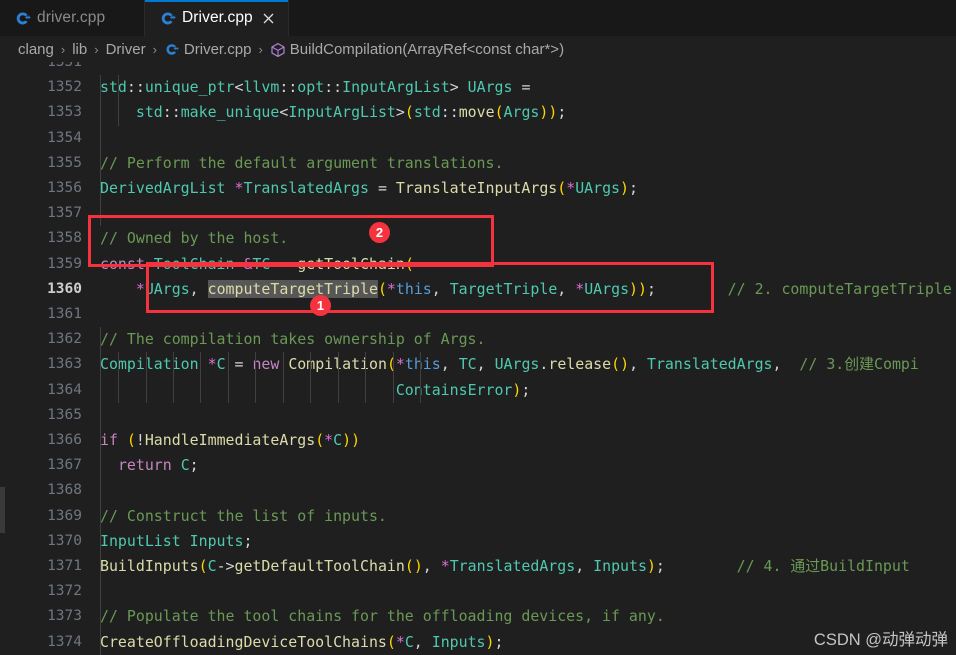 This screenshot has height=655, width=956. Describe the element at coordinates (64, 540) in the screenshot. I see `line-number: 1370` at that location.